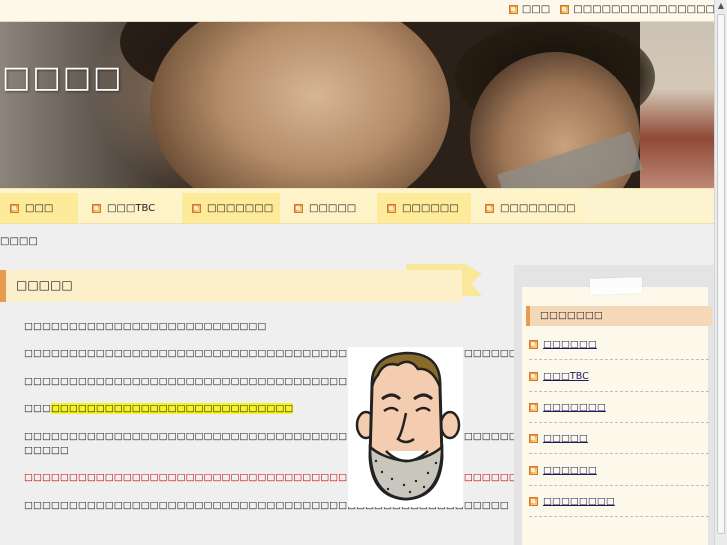 This screenshot has height=545, width=727. Describe the element at coordinates (644, 9) in the screenshot. I see `top-link-label: □□□□□□□□□□□□□□□` at that location.